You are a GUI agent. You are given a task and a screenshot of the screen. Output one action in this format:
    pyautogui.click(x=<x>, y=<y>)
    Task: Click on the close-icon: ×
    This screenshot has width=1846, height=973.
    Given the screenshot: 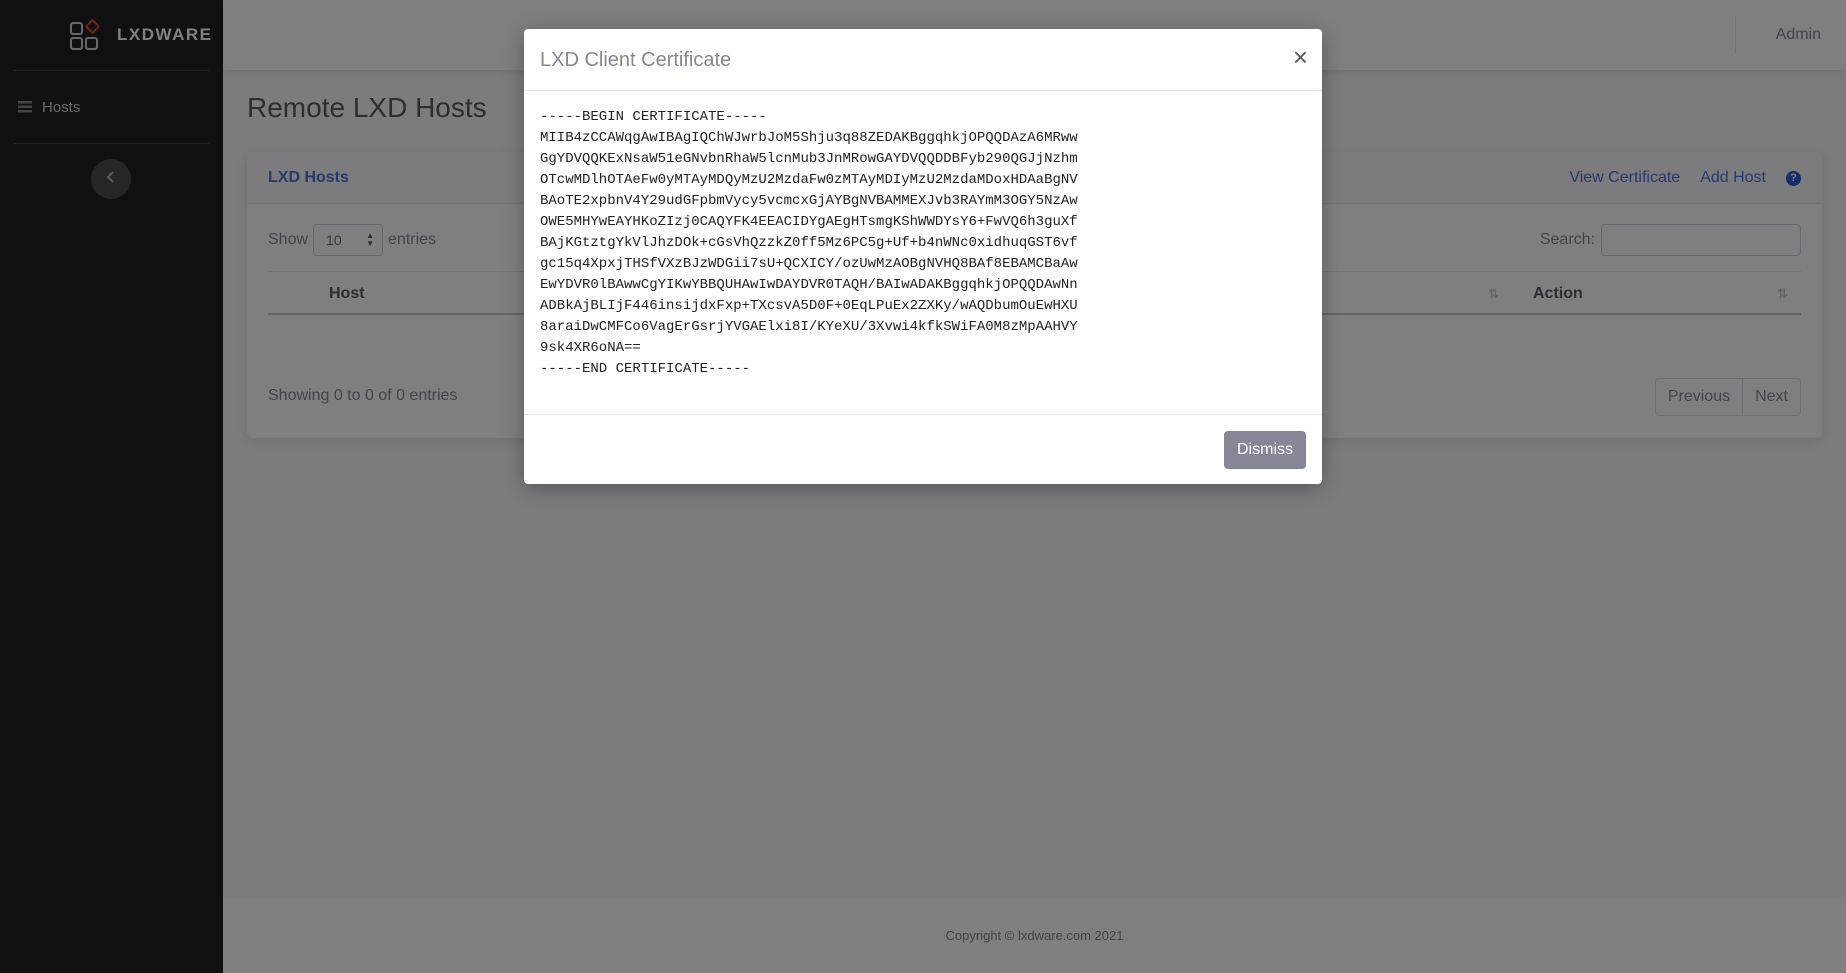 What is the action you would take?
    pyautogui.click(x=1300, y=57)
    